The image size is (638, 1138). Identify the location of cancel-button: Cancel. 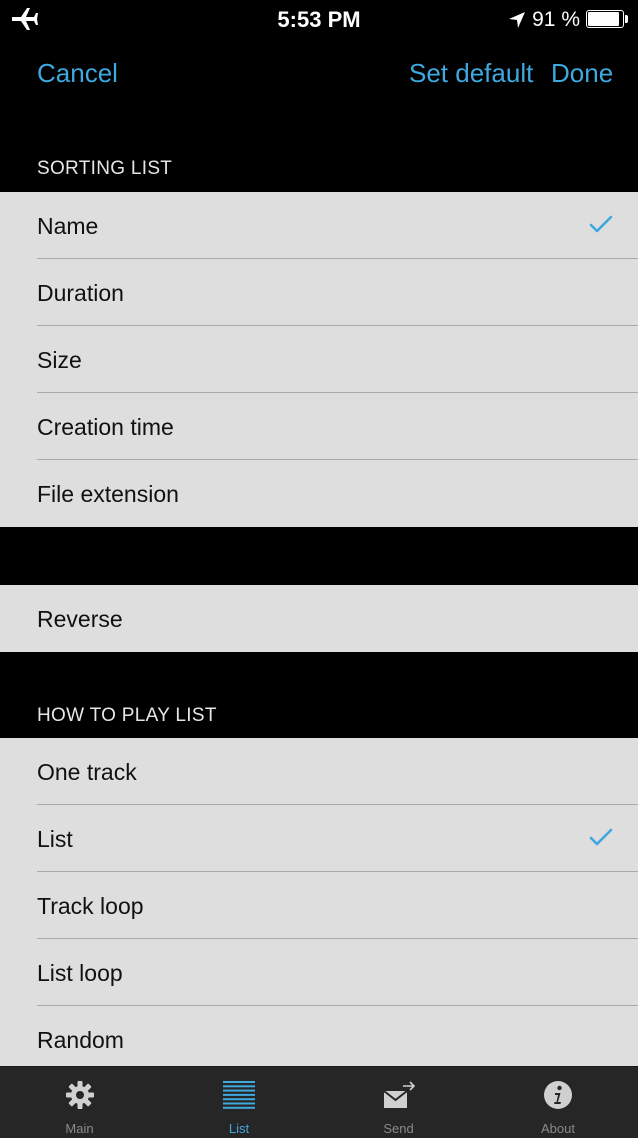
(77, 73).